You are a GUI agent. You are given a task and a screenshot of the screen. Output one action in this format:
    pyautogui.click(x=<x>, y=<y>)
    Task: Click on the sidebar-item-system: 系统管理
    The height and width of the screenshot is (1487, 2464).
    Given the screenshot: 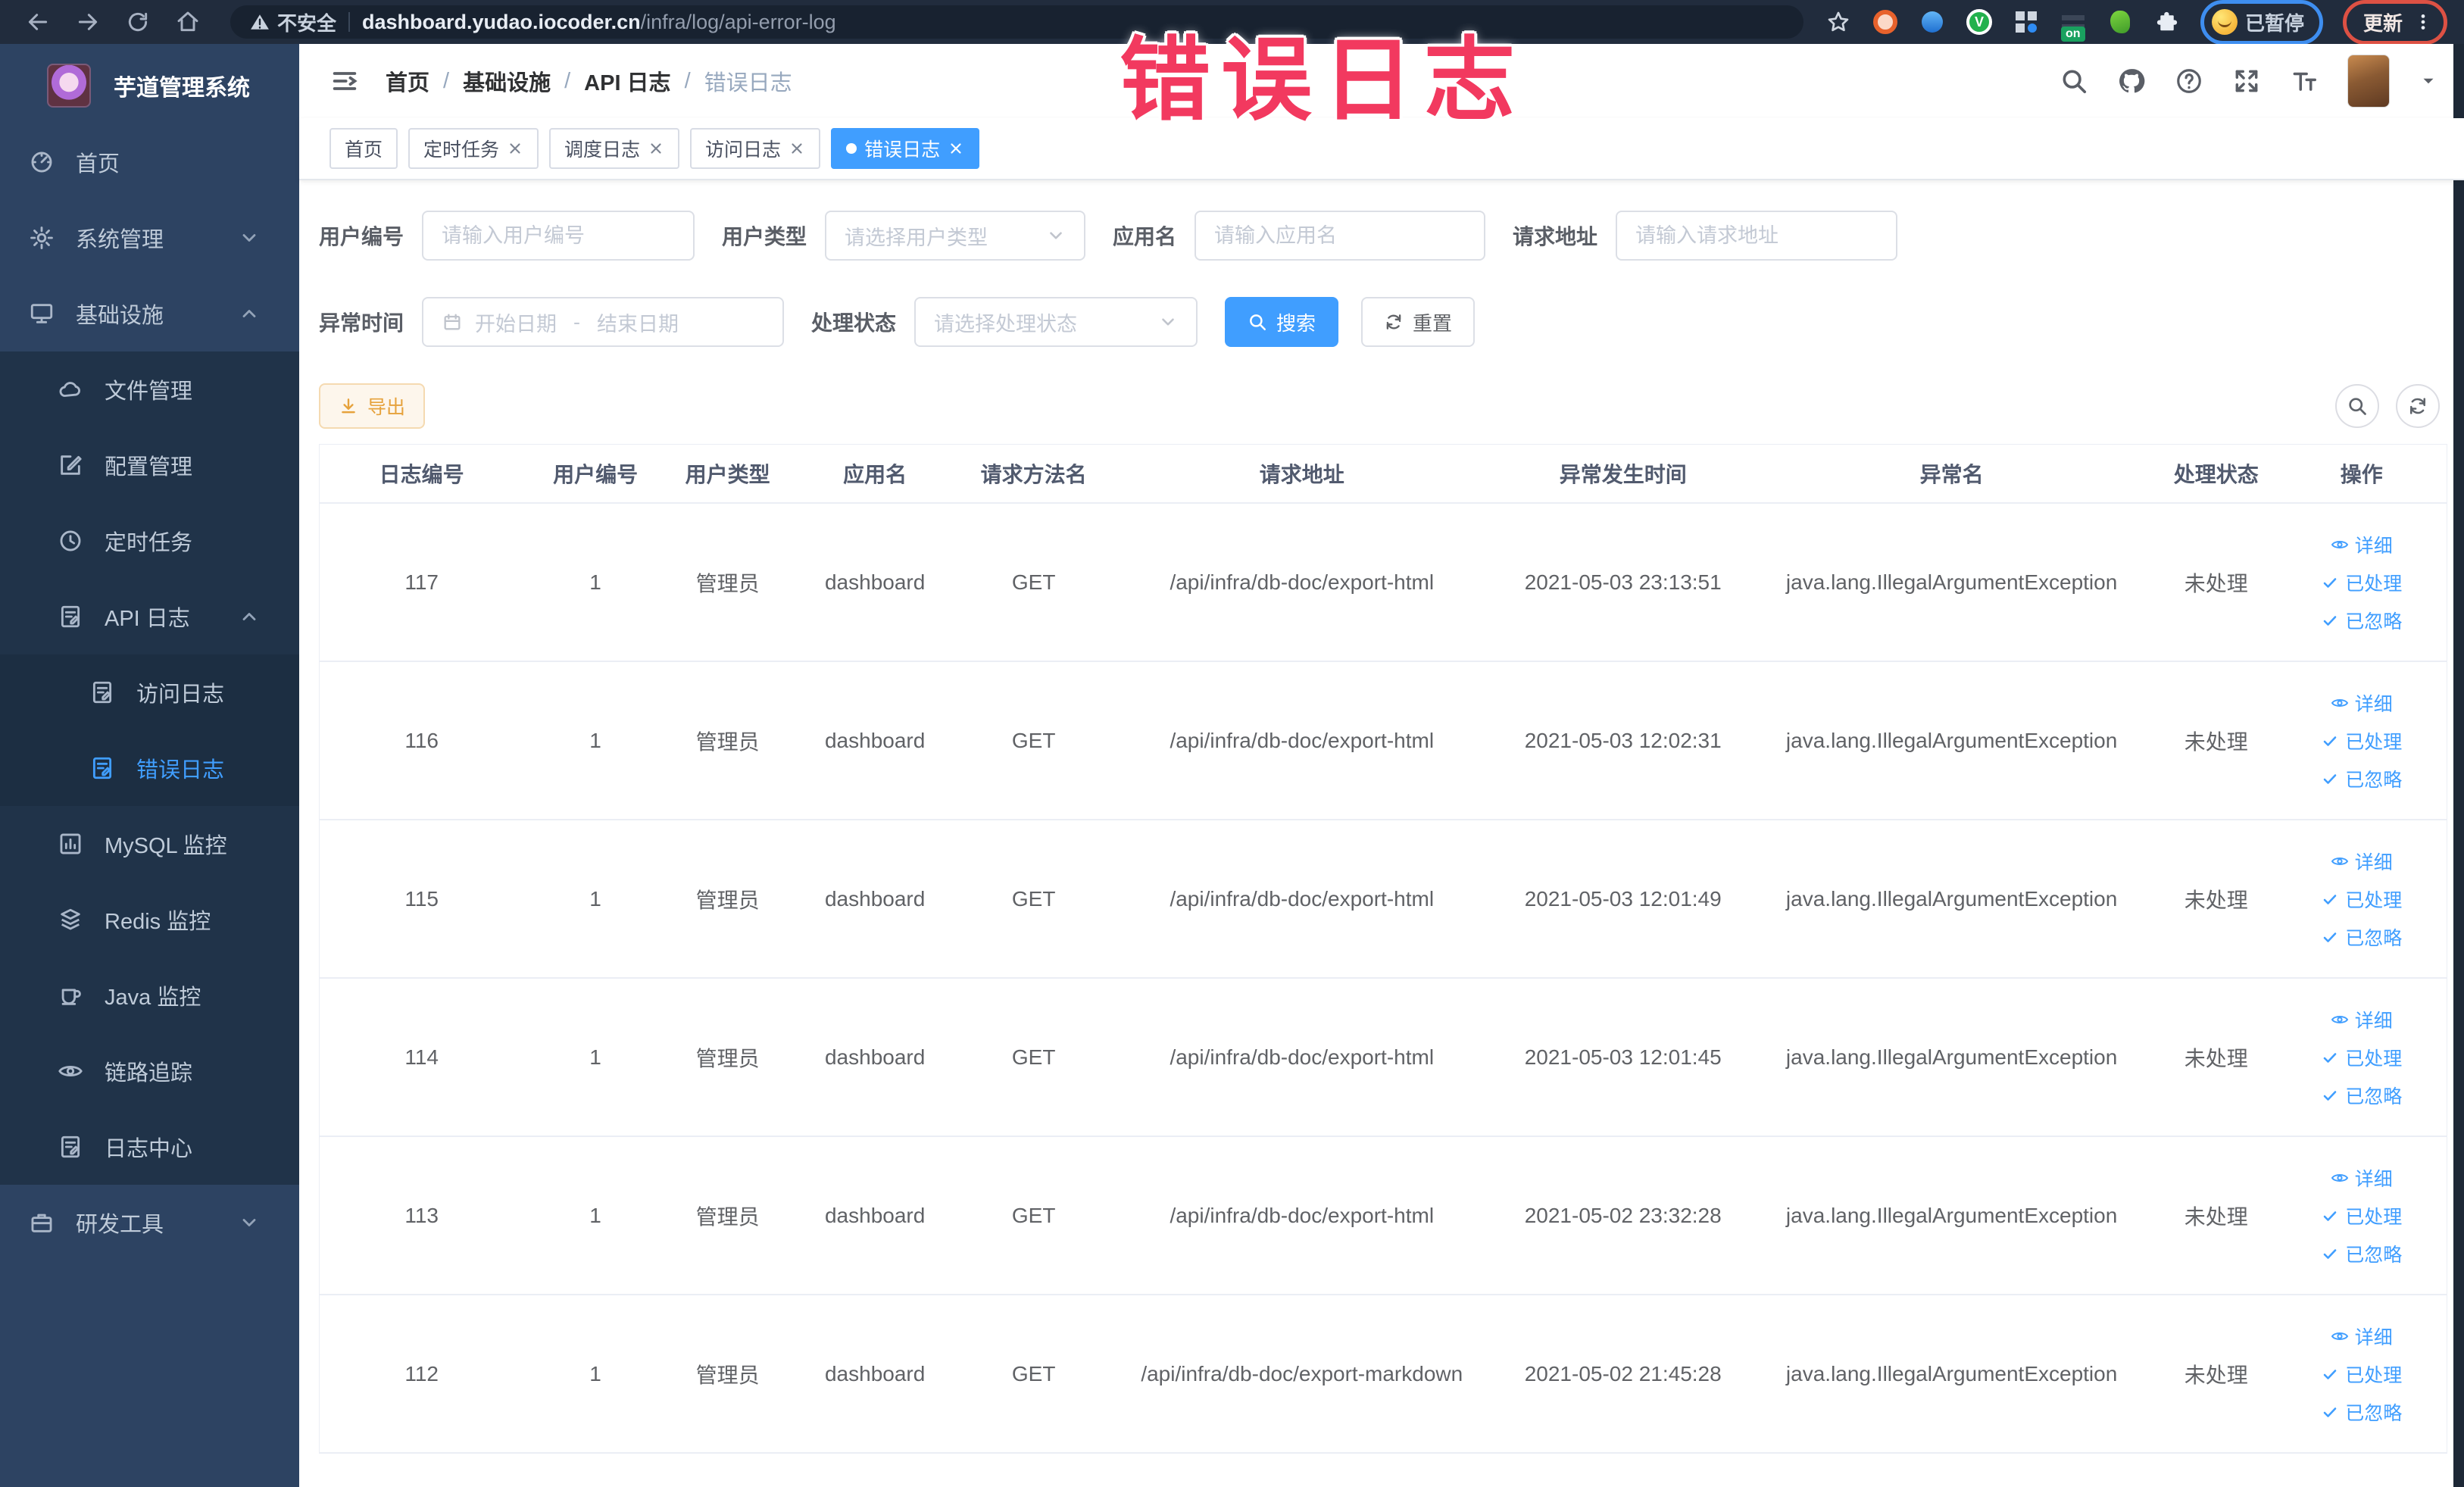 What is the action you would take?
    pyautogui.click(x=149, y=238)
    